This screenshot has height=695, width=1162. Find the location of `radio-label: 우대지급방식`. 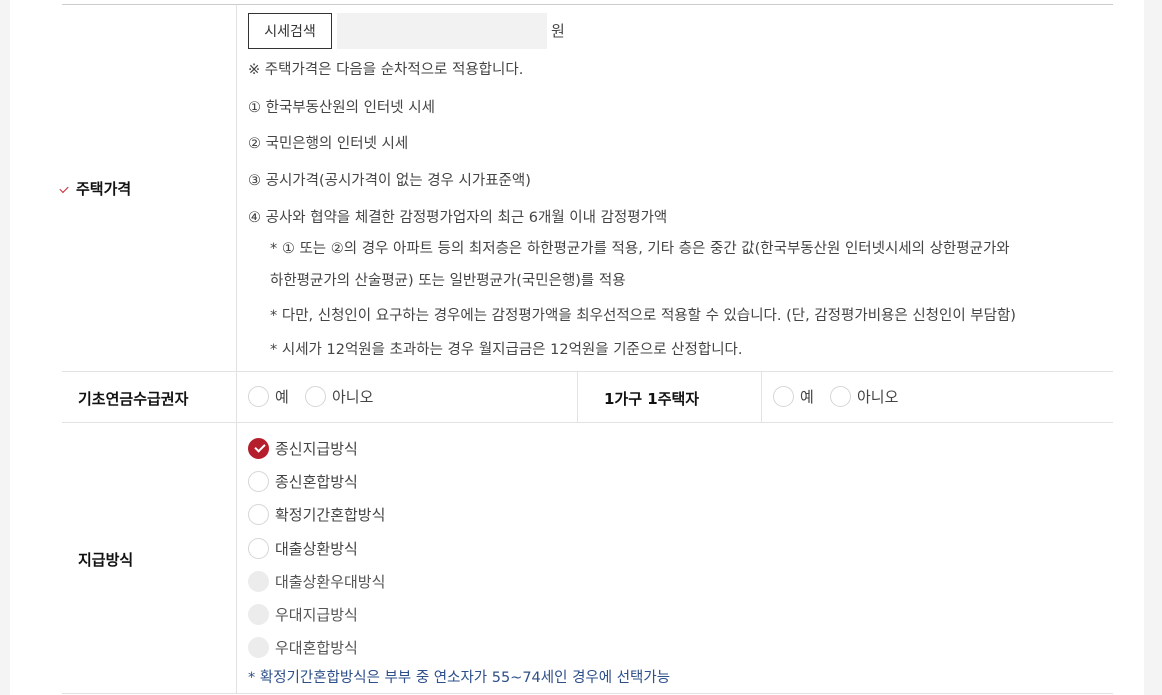

radio-label: 우대지급방식 is located at coordinates (316, 615).